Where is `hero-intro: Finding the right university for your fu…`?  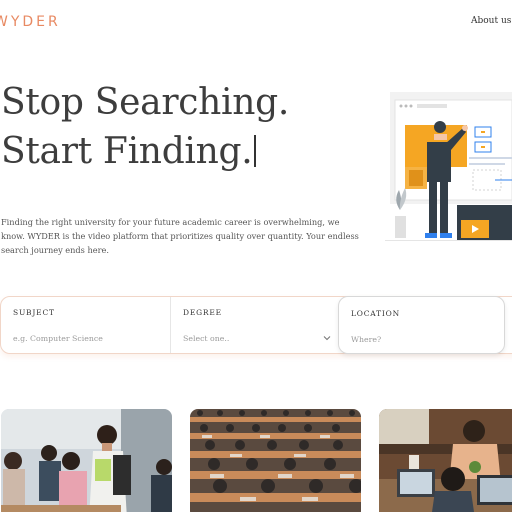 hero-intro: Finding the right university for your fu… is located at coordinates (180, 236).